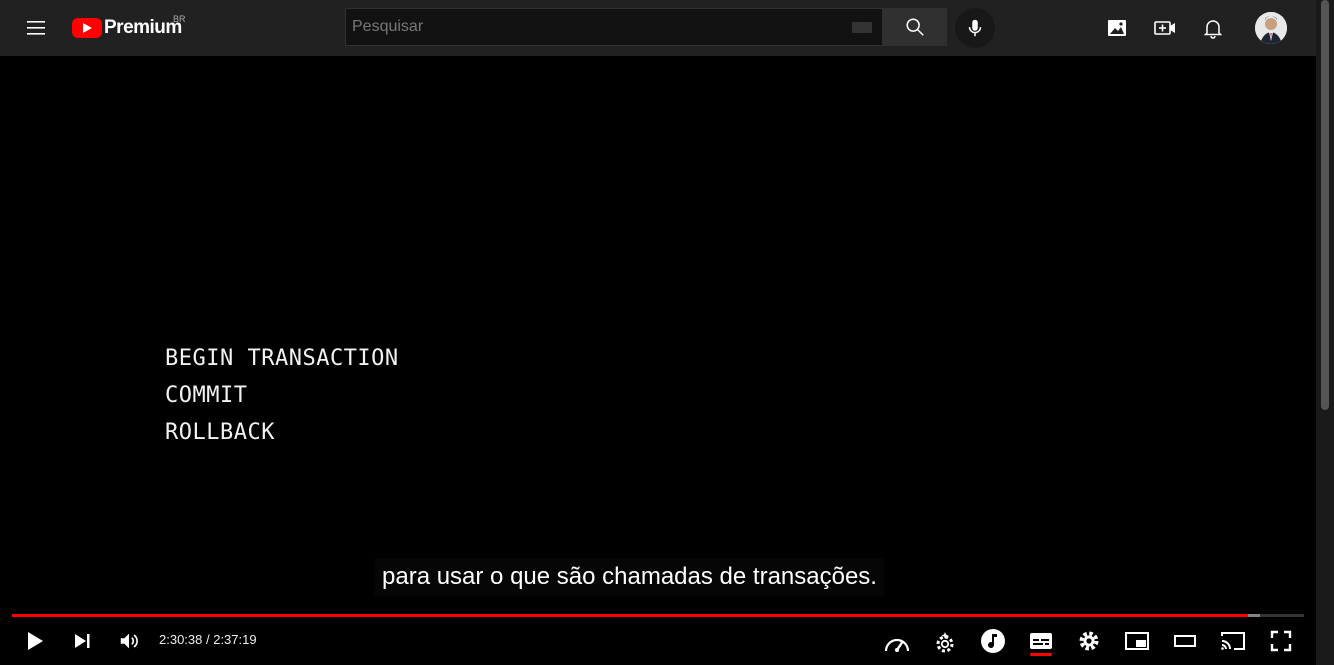  Describe the element at coordinates (220, 432) in the screenshot. I see `slide-line: ROLLBACK` at that location.